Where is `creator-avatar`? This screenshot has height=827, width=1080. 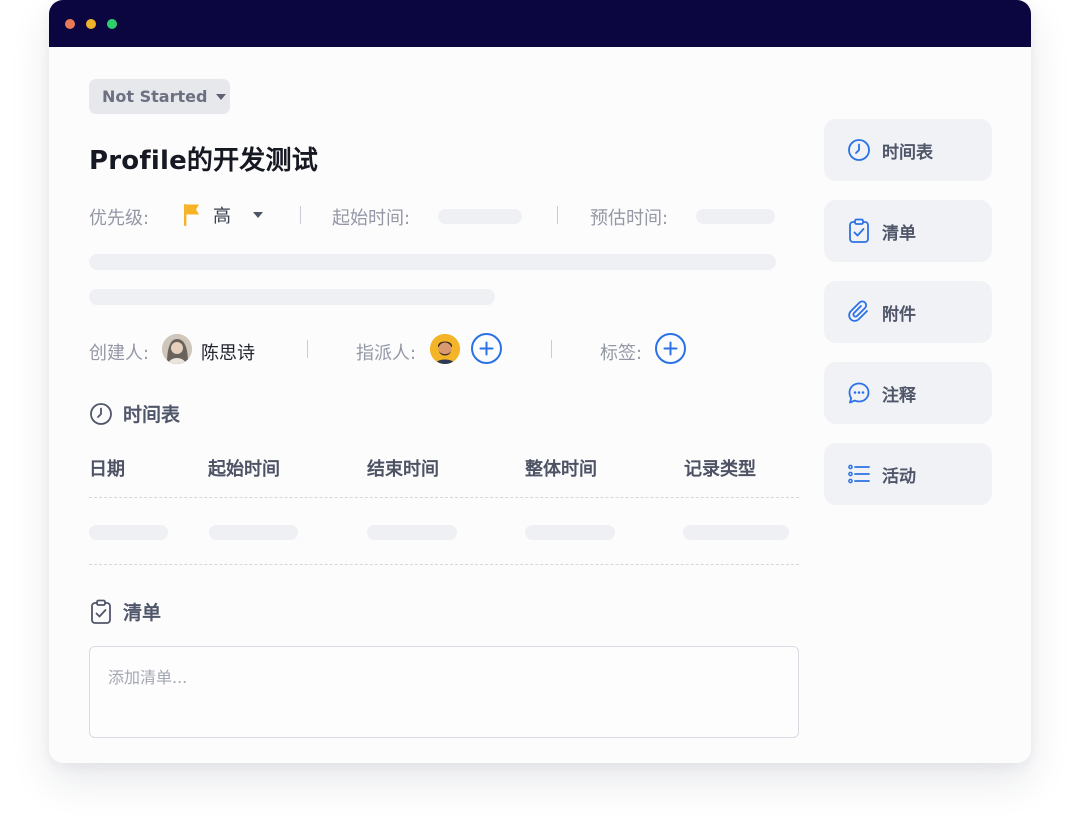 creator-avatar is located at coordinates (177, 349).